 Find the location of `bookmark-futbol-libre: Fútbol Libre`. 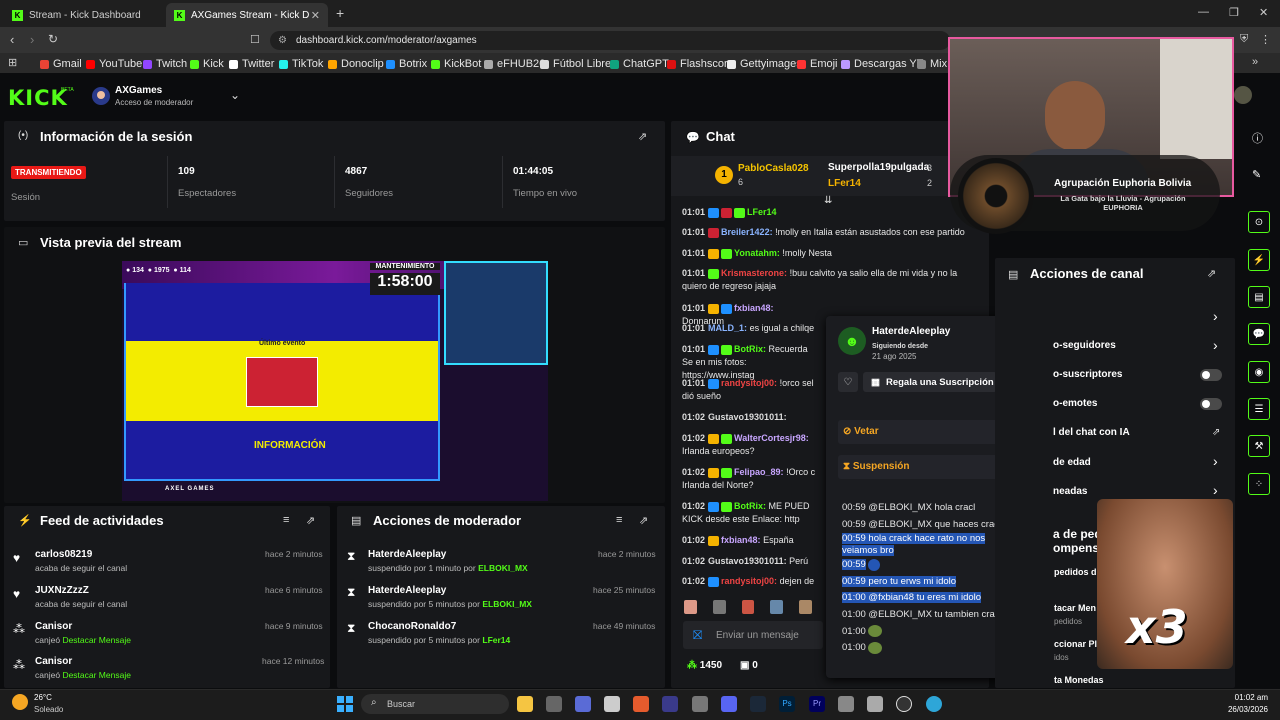

bookmark-futbol-libre: Fútbol Libre is located at coordinates (575, 64).